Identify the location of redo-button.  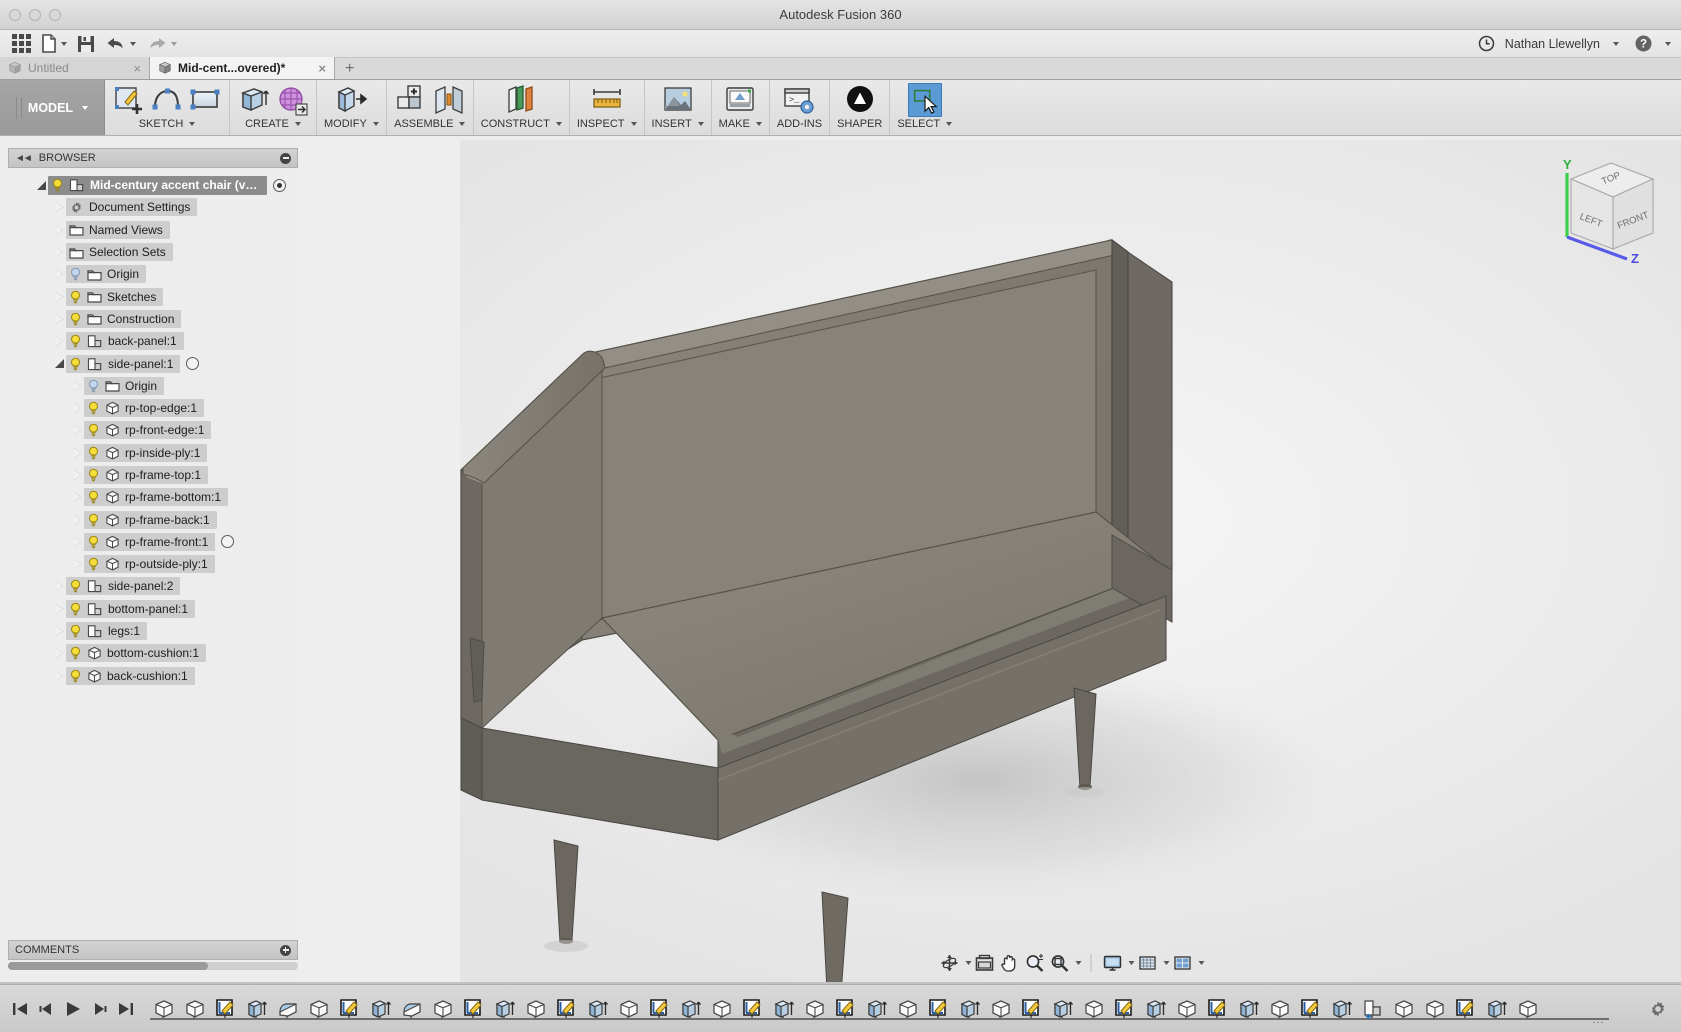
(161, 44).